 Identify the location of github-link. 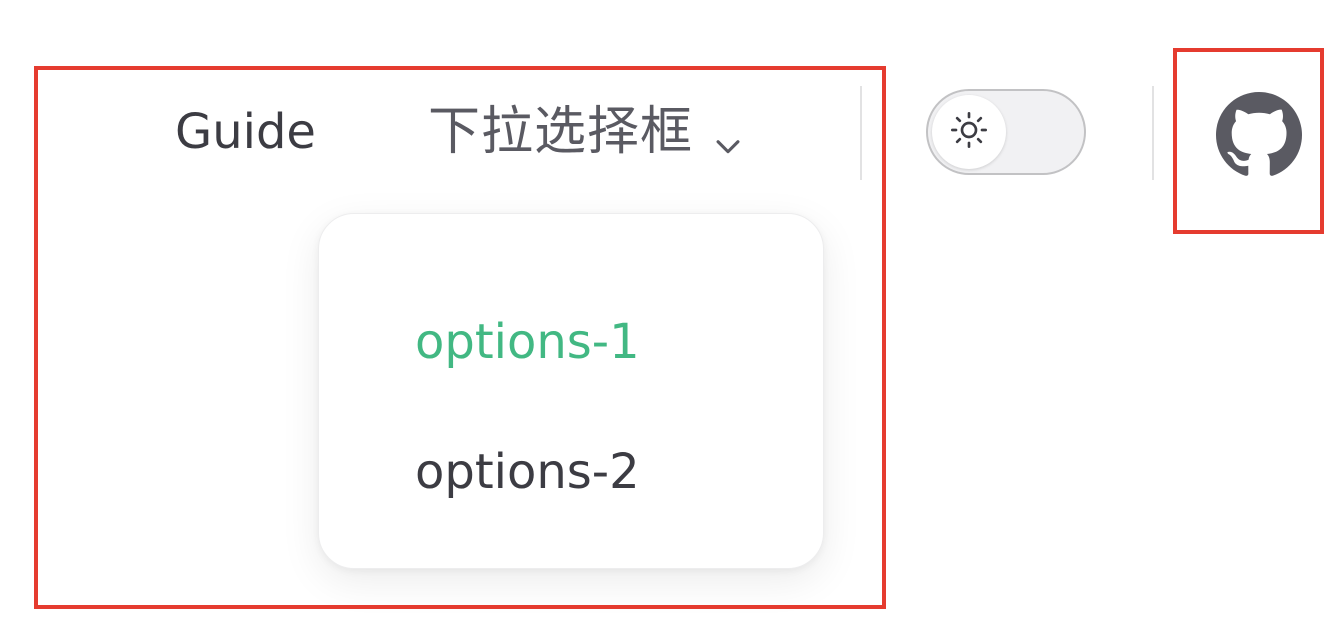
(1259, 135).